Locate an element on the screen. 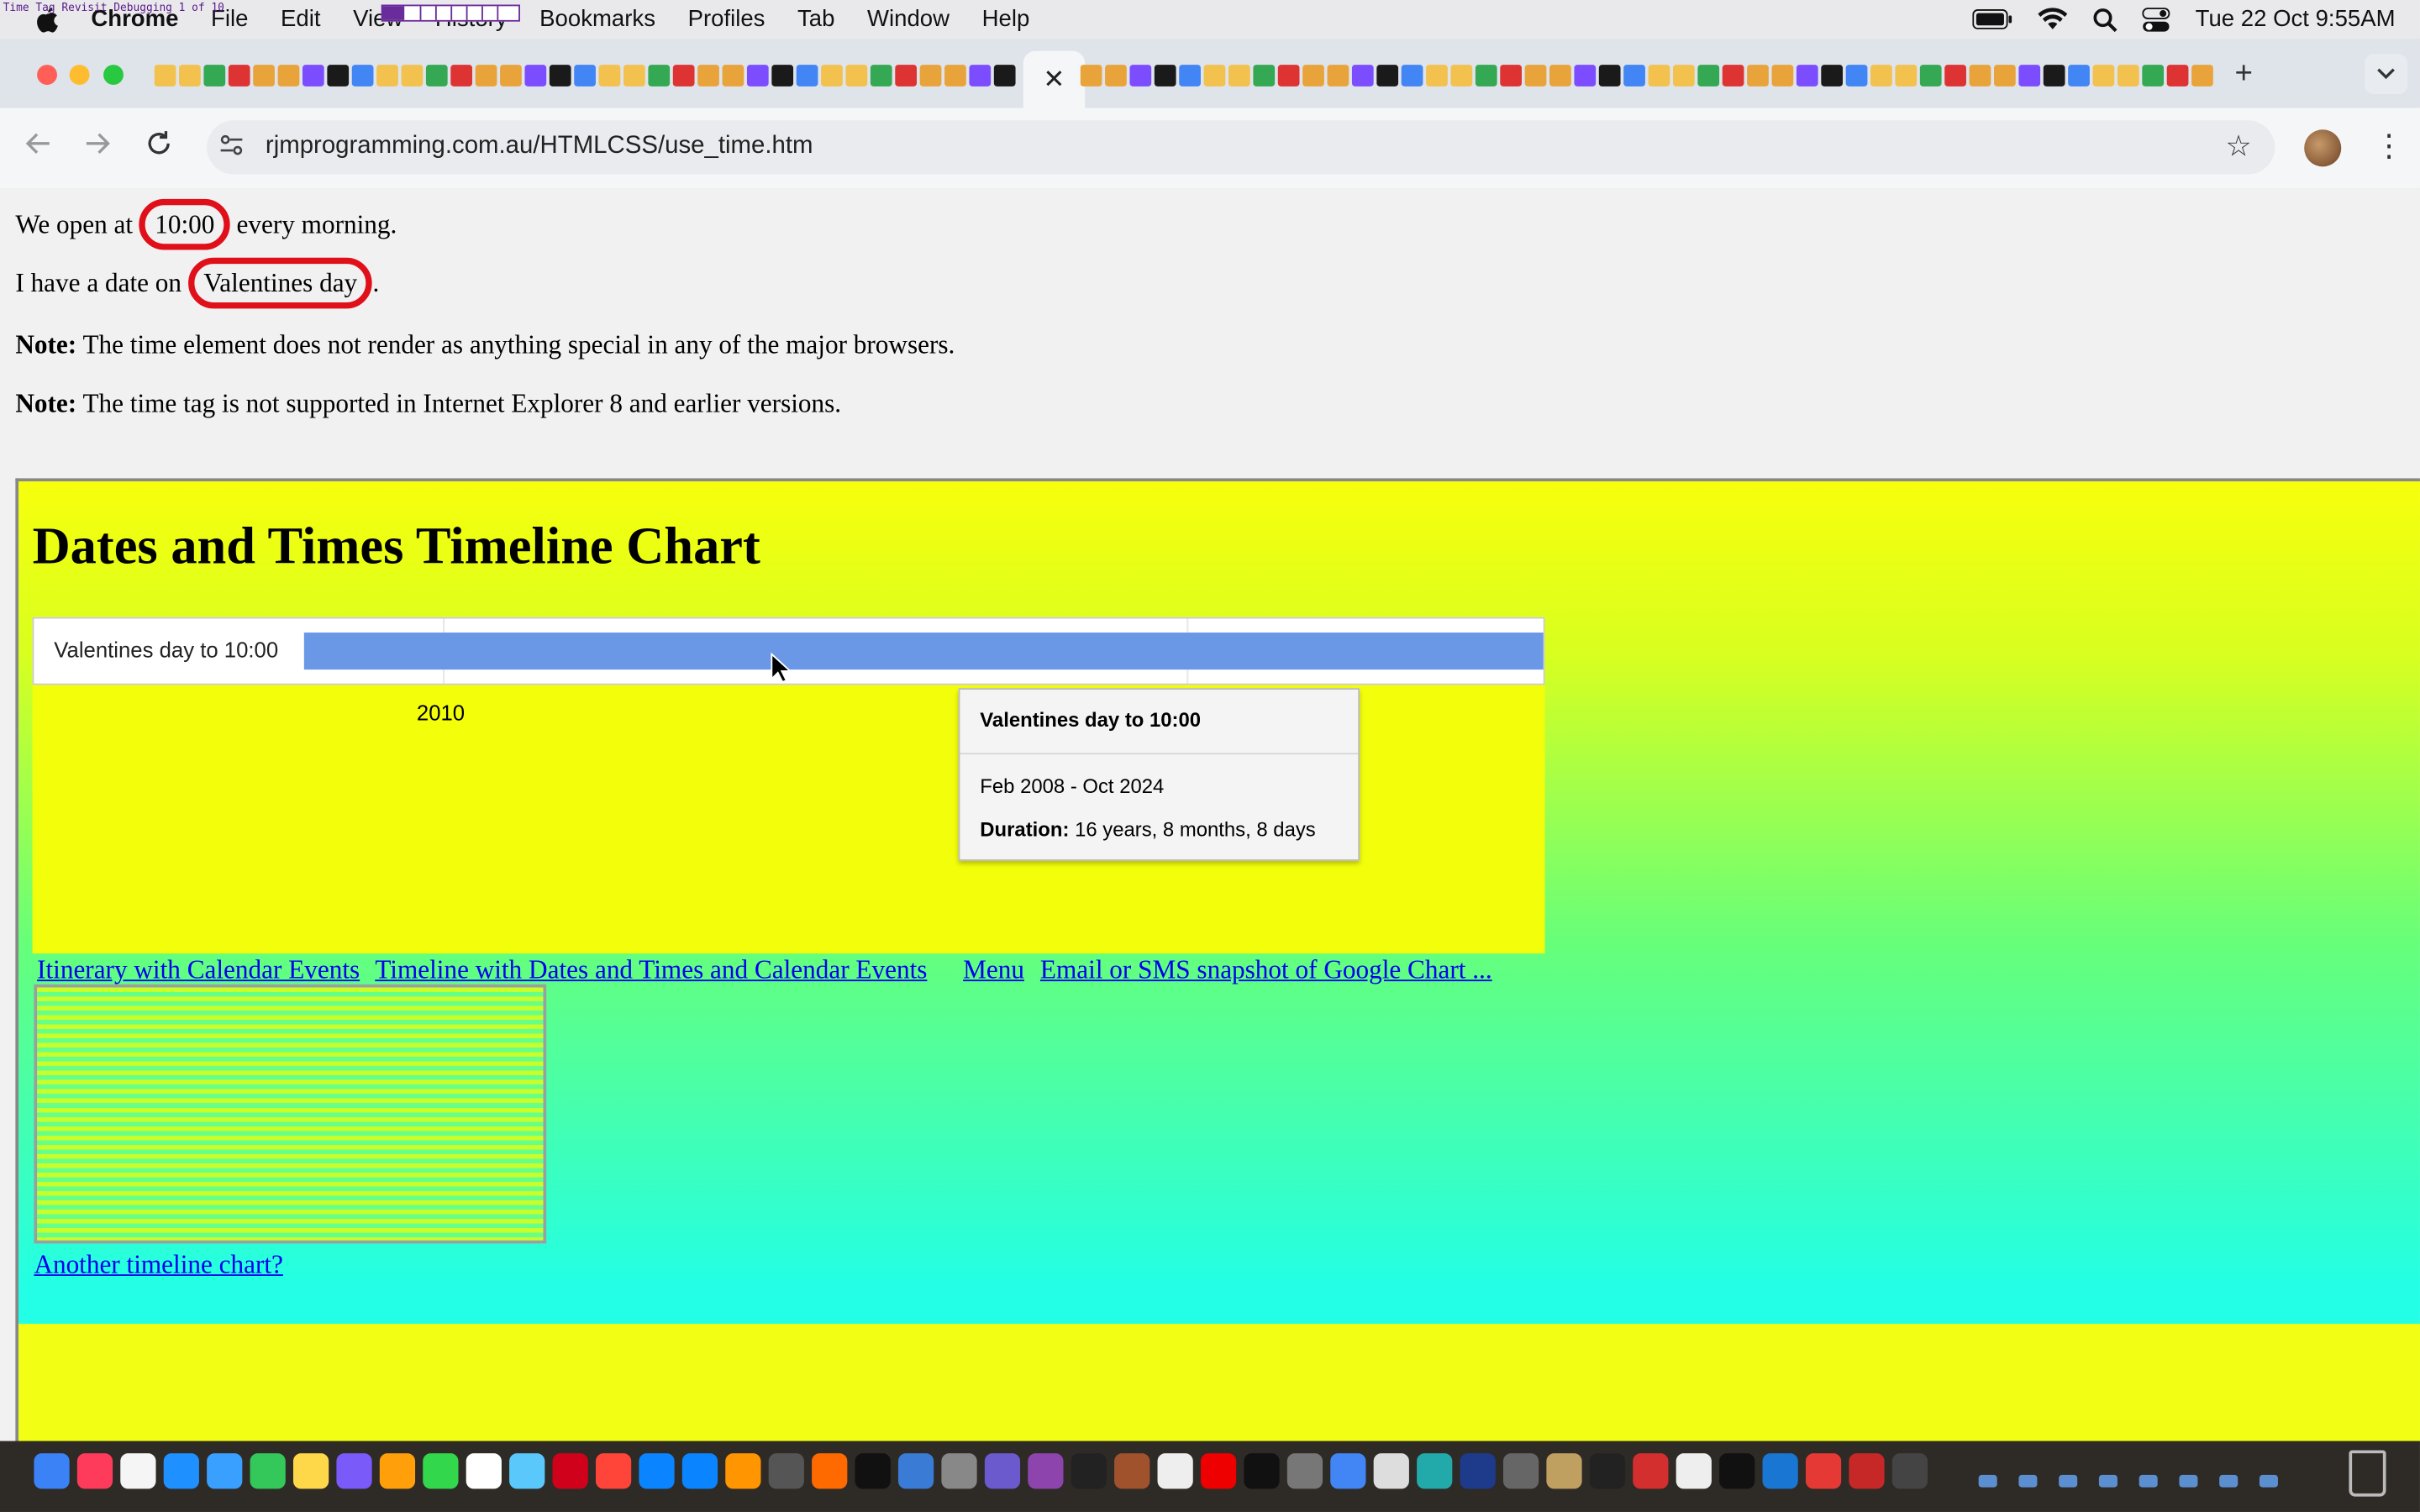 This screenshot has height=1512, width=2420. minimize-window-button is located at coordinates (79, 75).